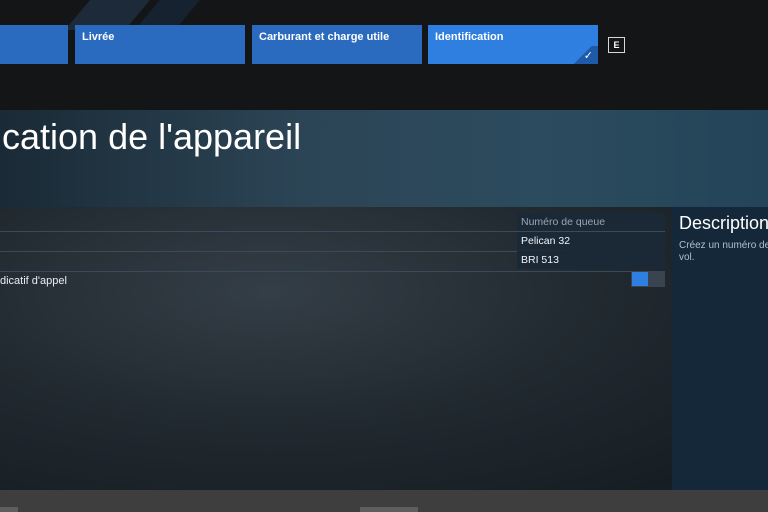  I want to click on tail-number-input: Numéro de queue, so click(591, 222).